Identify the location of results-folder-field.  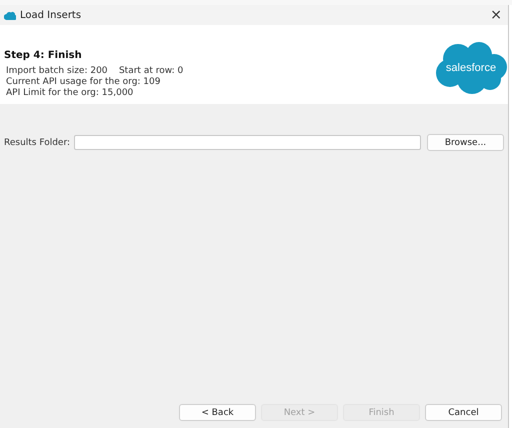
(247, 142).